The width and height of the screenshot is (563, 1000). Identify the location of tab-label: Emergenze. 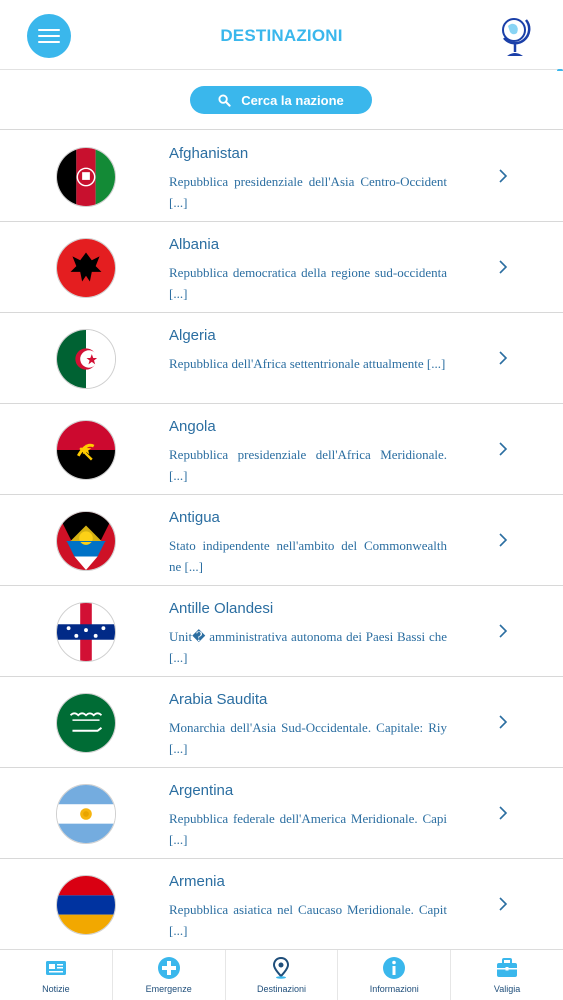
(168, 989).